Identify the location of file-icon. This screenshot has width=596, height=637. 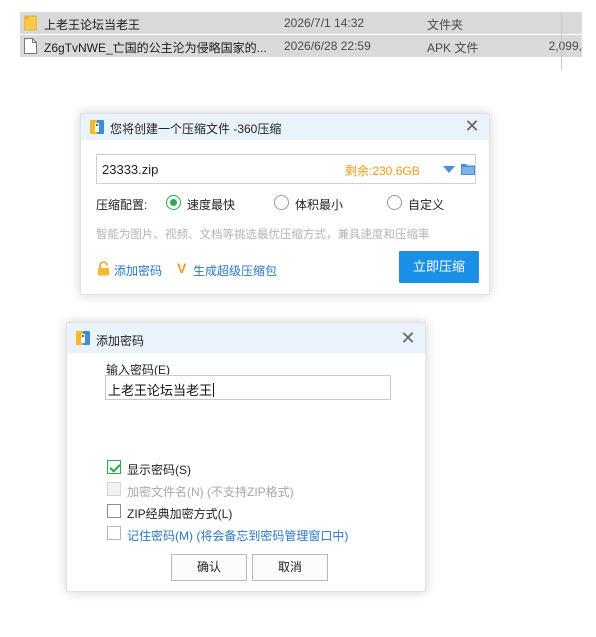
(30, 46).